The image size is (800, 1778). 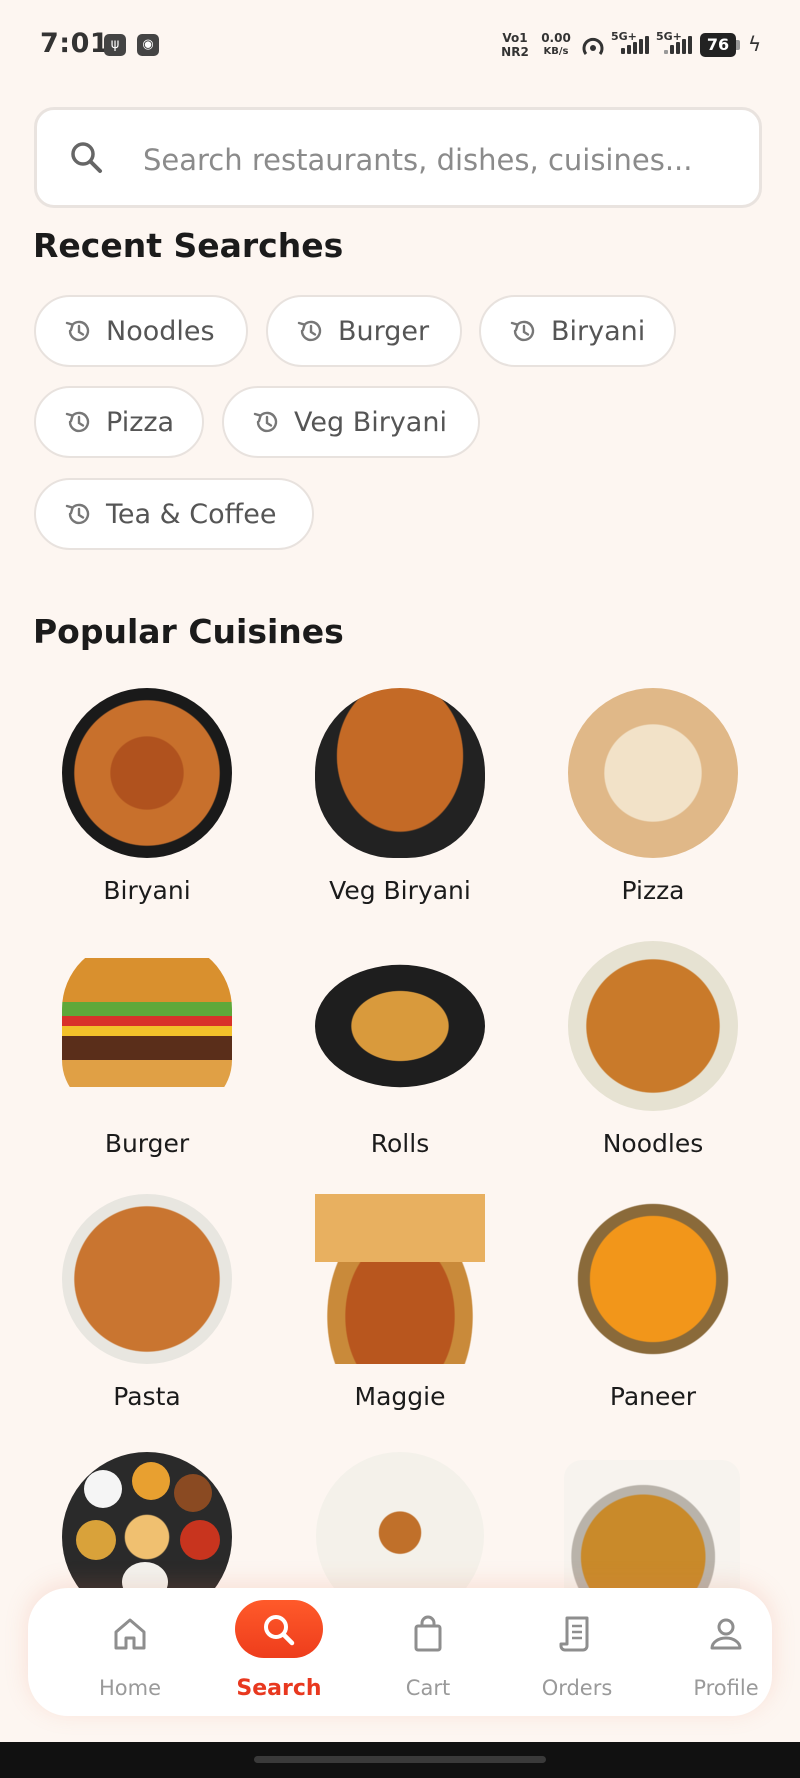 What do you see at coordinates (653, 890) in the screenshot?
I see `cuisine-label: Pizza` at bounding box center [653, 890].